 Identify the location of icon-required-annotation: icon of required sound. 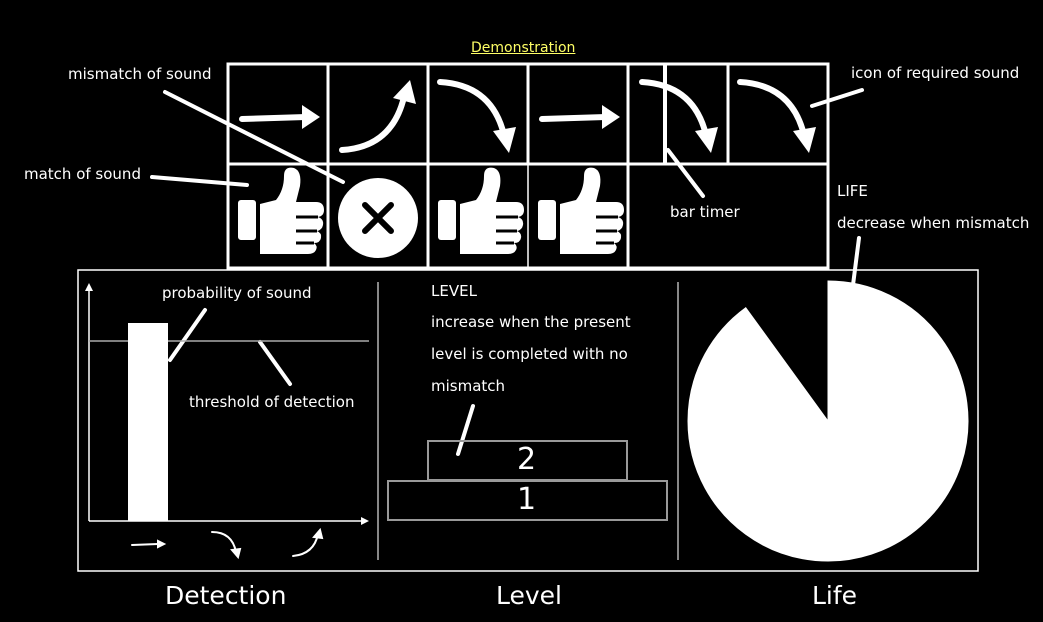
(935, 73).